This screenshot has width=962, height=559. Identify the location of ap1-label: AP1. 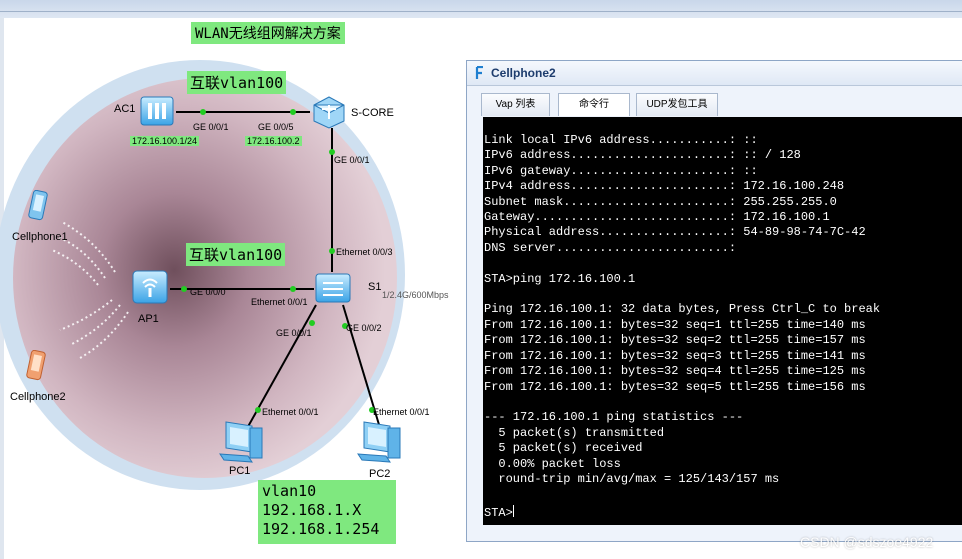
(148, 319).